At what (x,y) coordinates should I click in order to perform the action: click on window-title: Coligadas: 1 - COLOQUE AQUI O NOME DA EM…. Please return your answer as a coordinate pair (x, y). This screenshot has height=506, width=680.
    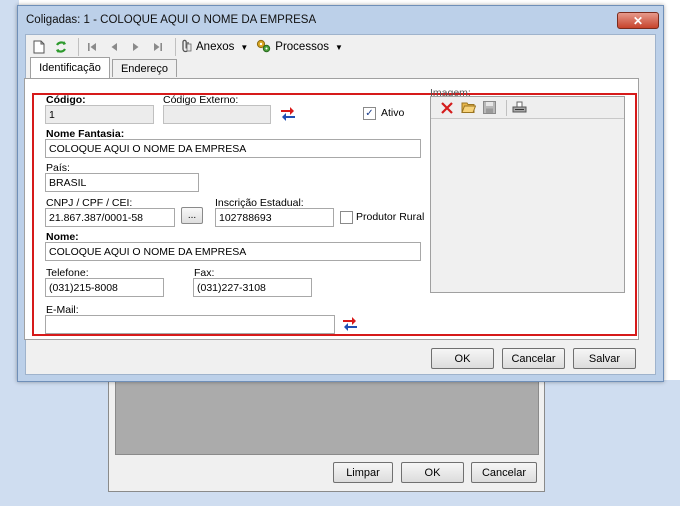
    Looking at the image, I should click on (171, 20).